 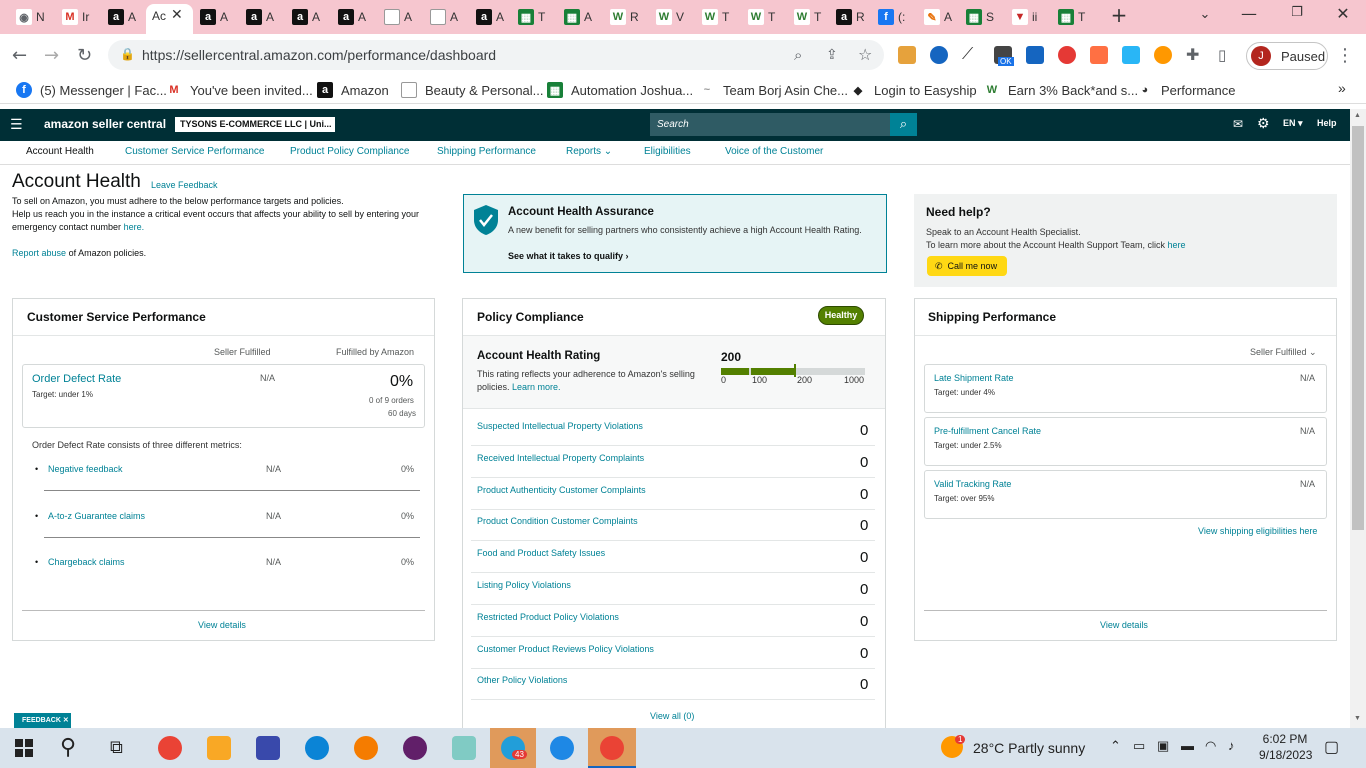 I want to click on browser-tab: ✎ A, so click(x=938, y=17).